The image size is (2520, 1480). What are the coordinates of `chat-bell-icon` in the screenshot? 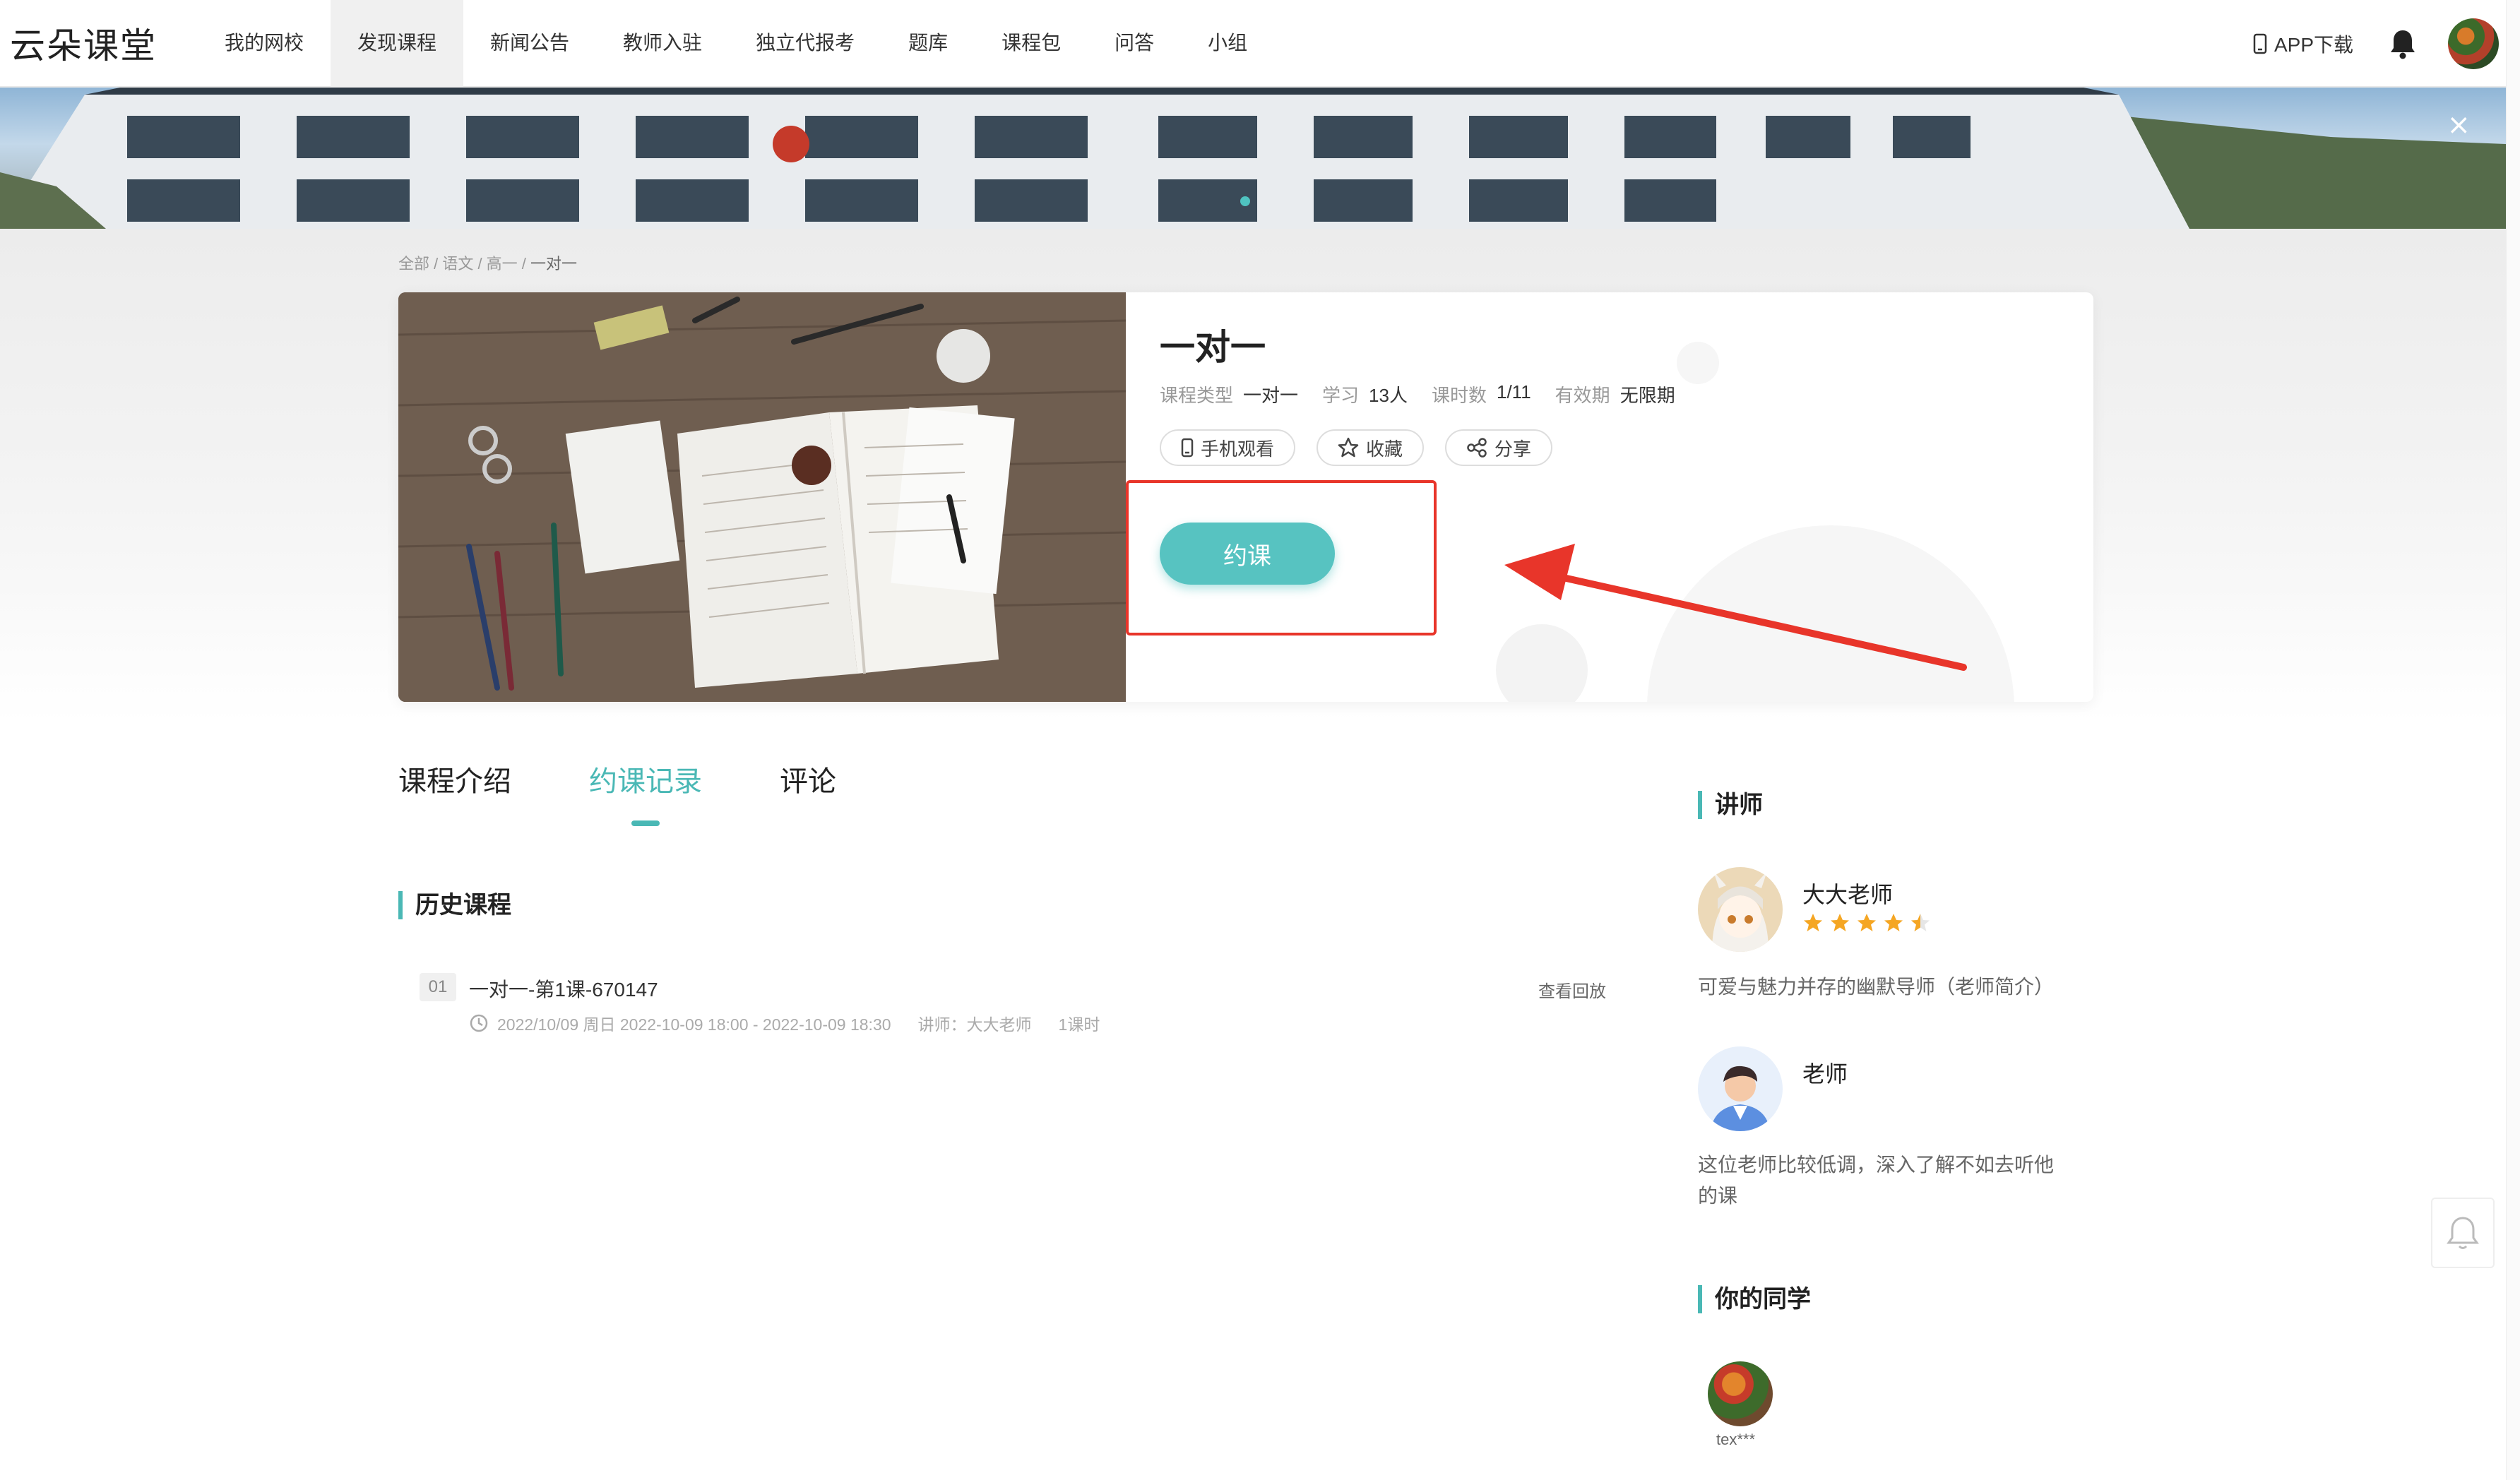 It's located at (2463, 1233).